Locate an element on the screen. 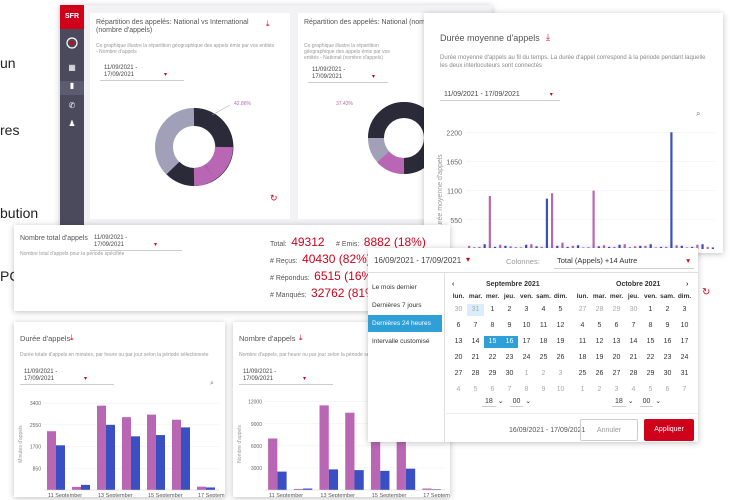 This screenshot has height=500, width=731. preset-last-24-hours: Dernières 24 heures is located at coordinates (405, 323).